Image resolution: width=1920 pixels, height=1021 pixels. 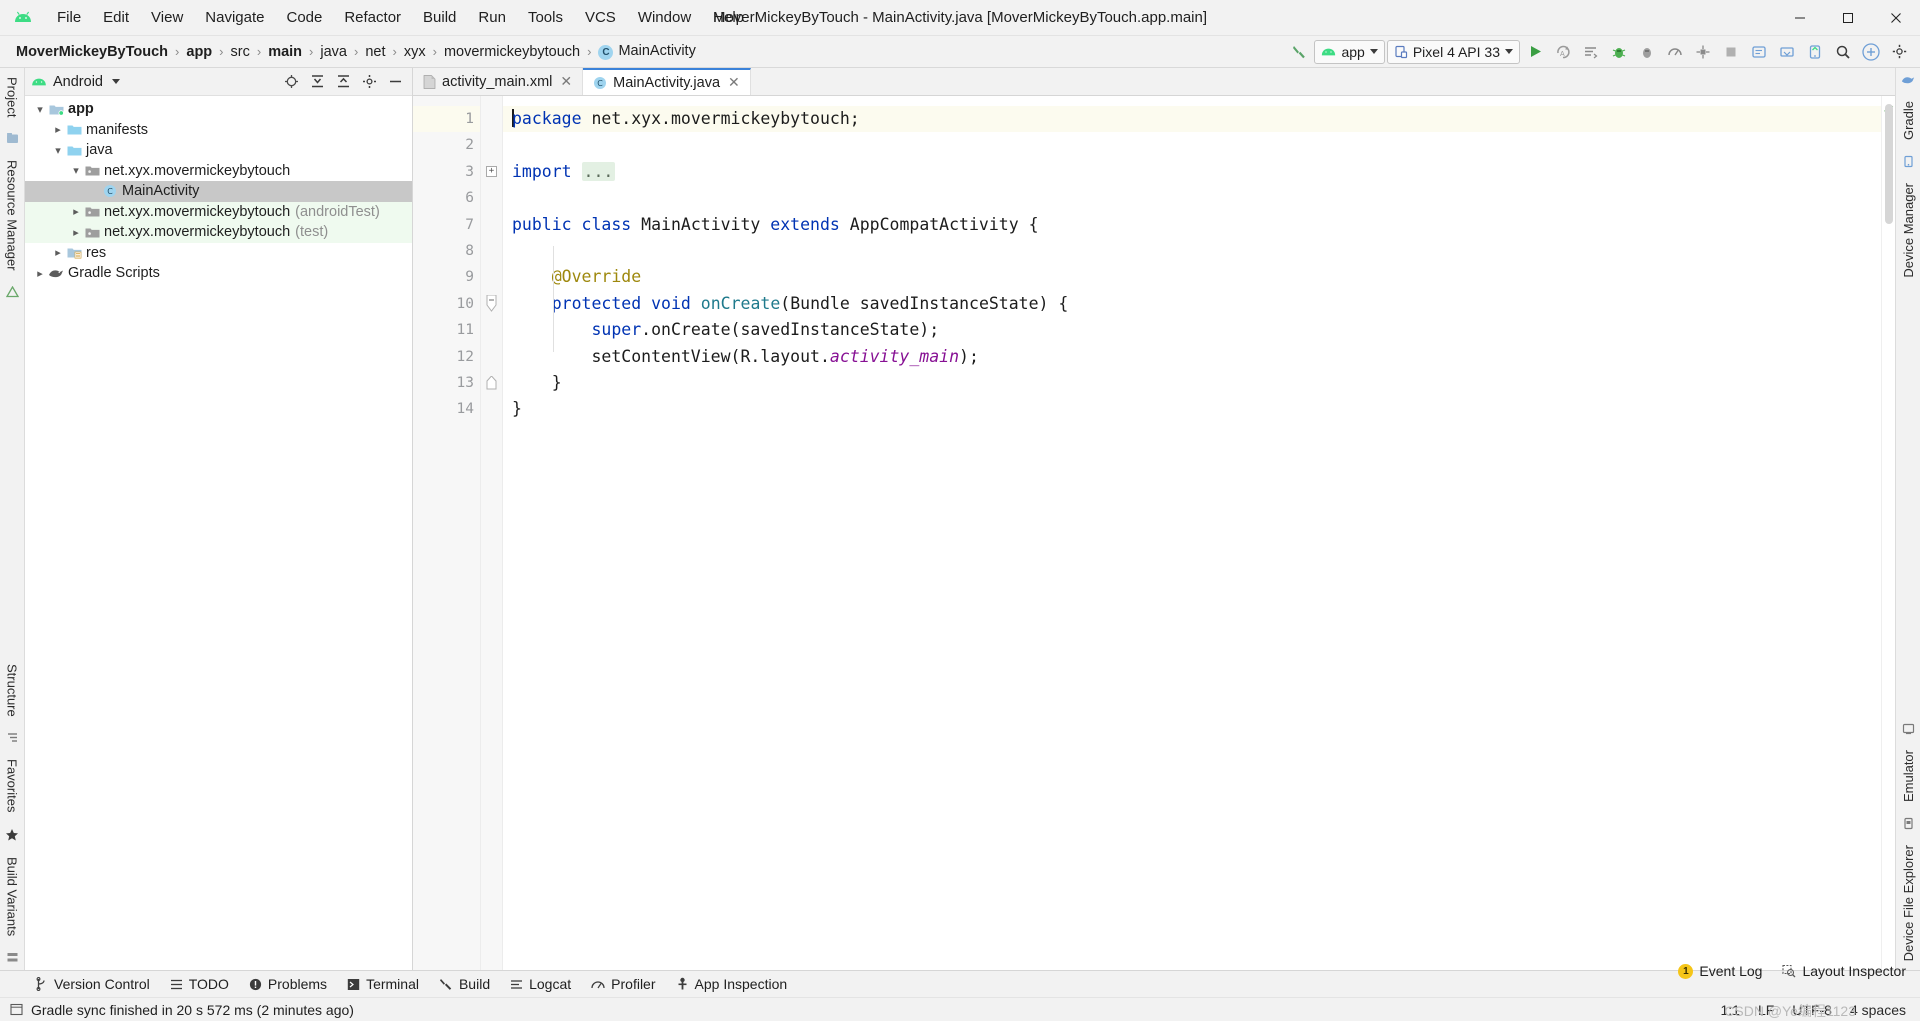 I want to click on editor-scrollbar-thumb, so click(x=1889, y=164).